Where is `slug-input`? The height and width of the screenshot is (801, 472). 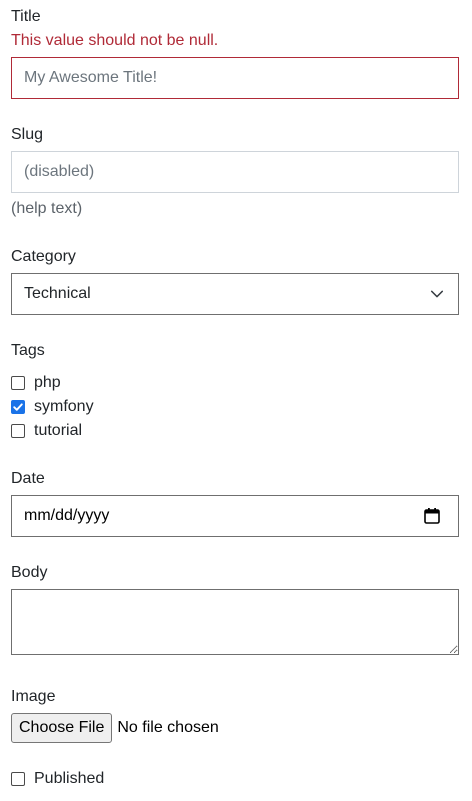 slug-input is located at coordinates (235, 172).